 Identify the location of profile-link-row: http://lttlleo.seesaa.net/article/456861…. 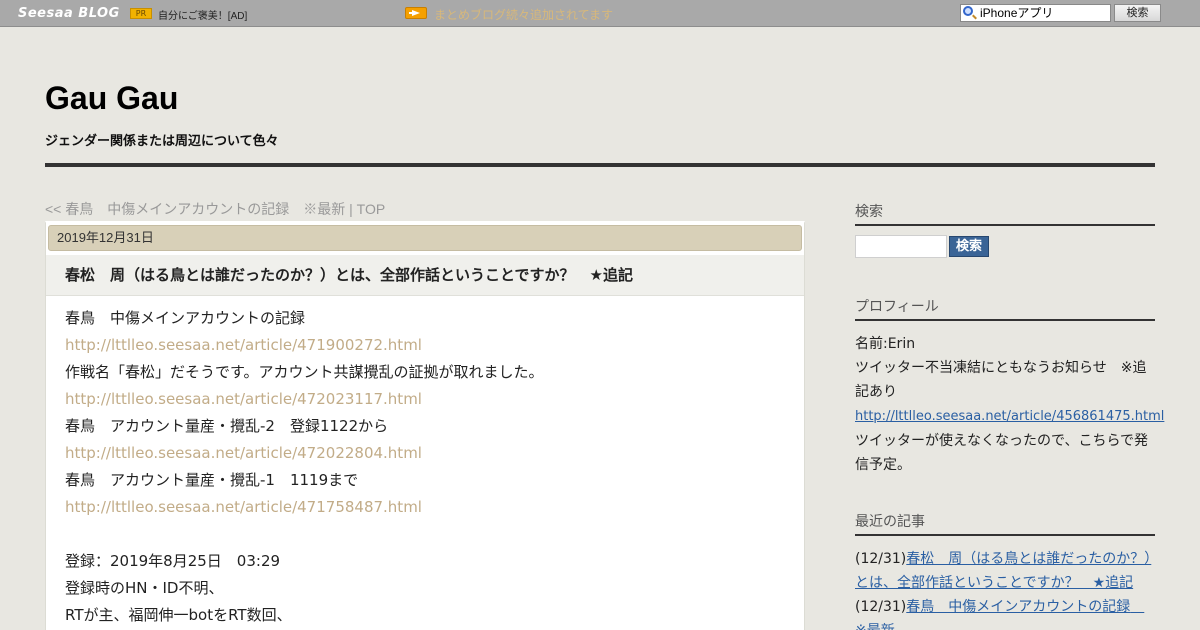
(1009, 416).